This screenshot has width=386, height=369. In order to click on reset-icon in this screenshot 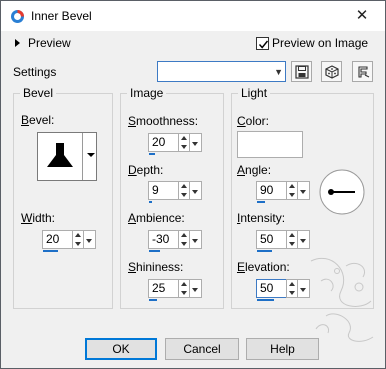, I will do `click(364, 72)`.